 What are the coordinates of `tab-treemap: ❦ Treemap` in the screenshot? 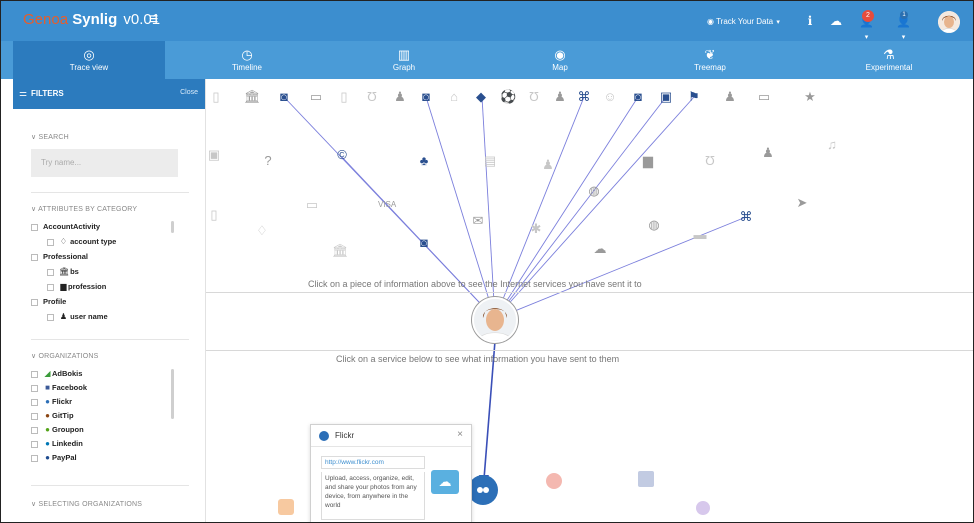 It's located at (710, 60).